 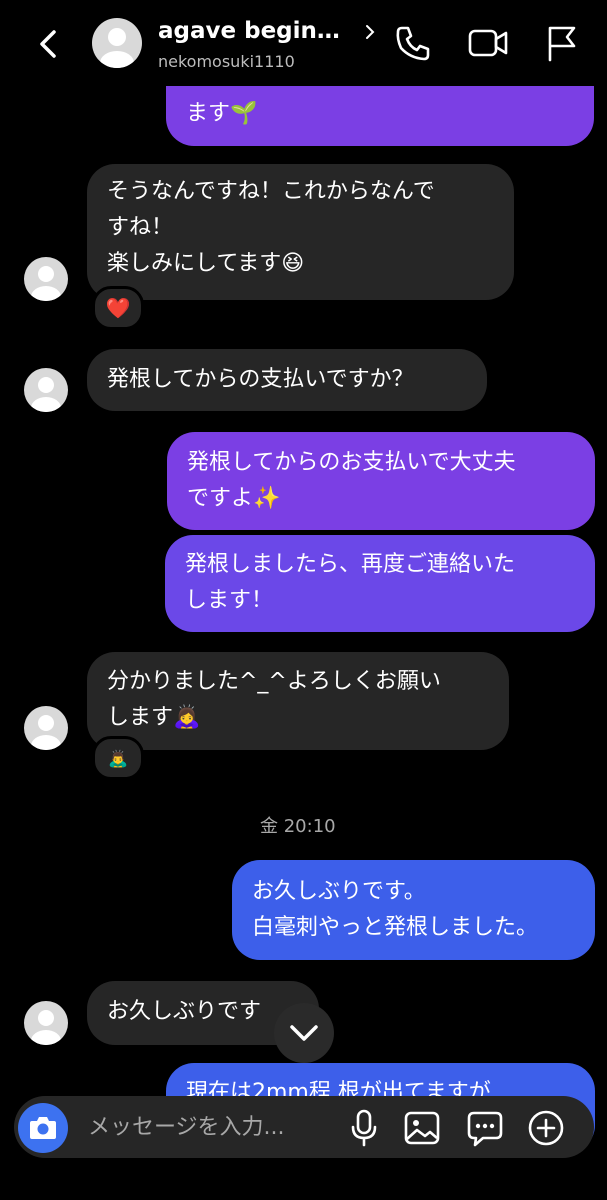 I want to click on back-arrow-icon, so click(x=48, y=44).